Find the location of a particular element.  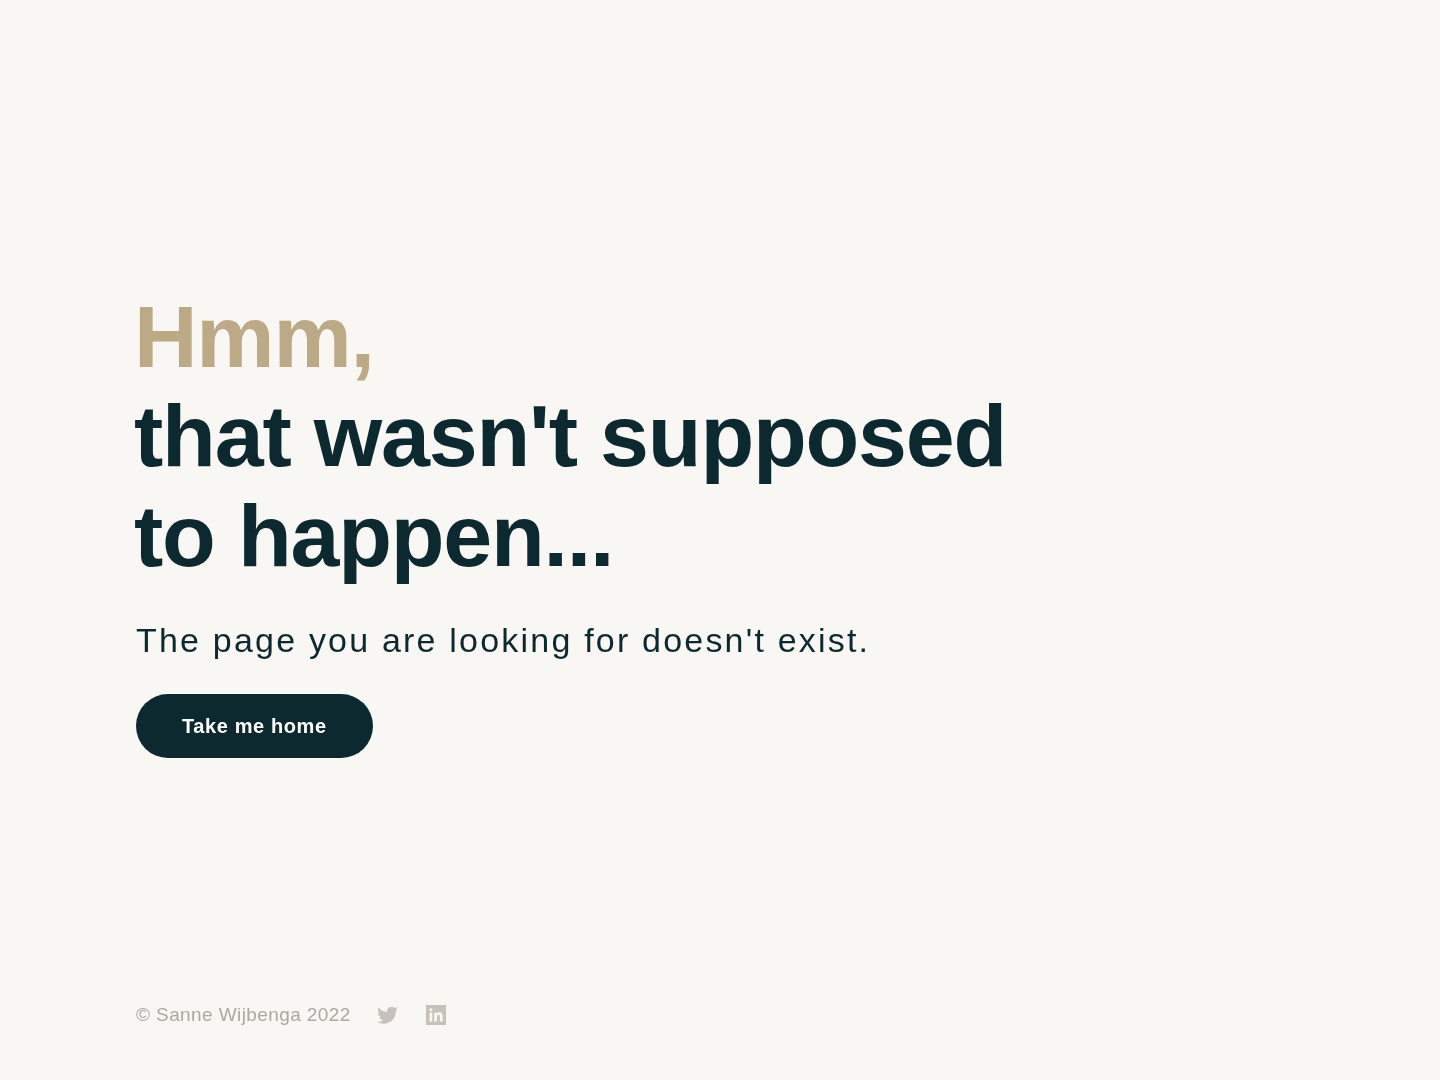

linkedin-link is located at coordinates (435, 1015).